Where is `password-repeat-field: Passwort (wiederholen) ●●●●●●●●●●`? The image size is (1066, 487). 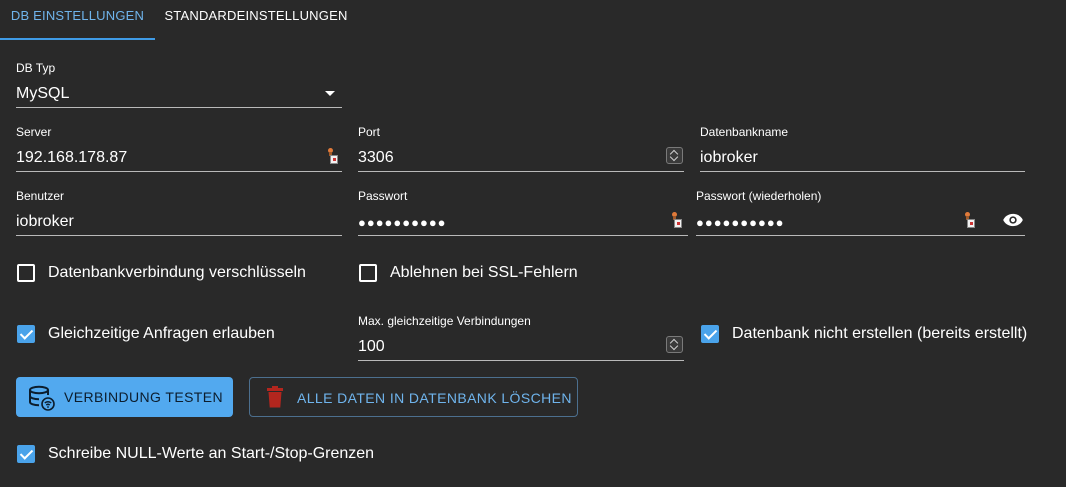 password-repeat-field: Passwort (wiederholen) ●●●●●●●●●● is located at coordinates (860, 213).